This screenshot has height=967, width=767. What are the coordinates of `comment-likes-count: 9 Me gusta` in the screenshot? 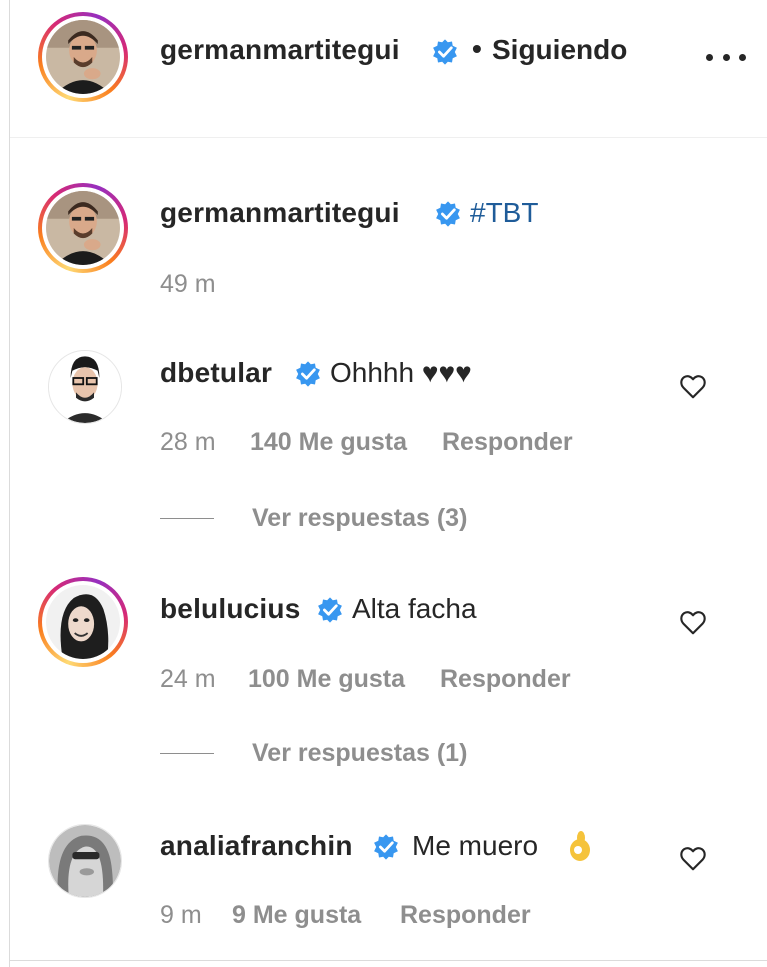 It's located at (296, 915).